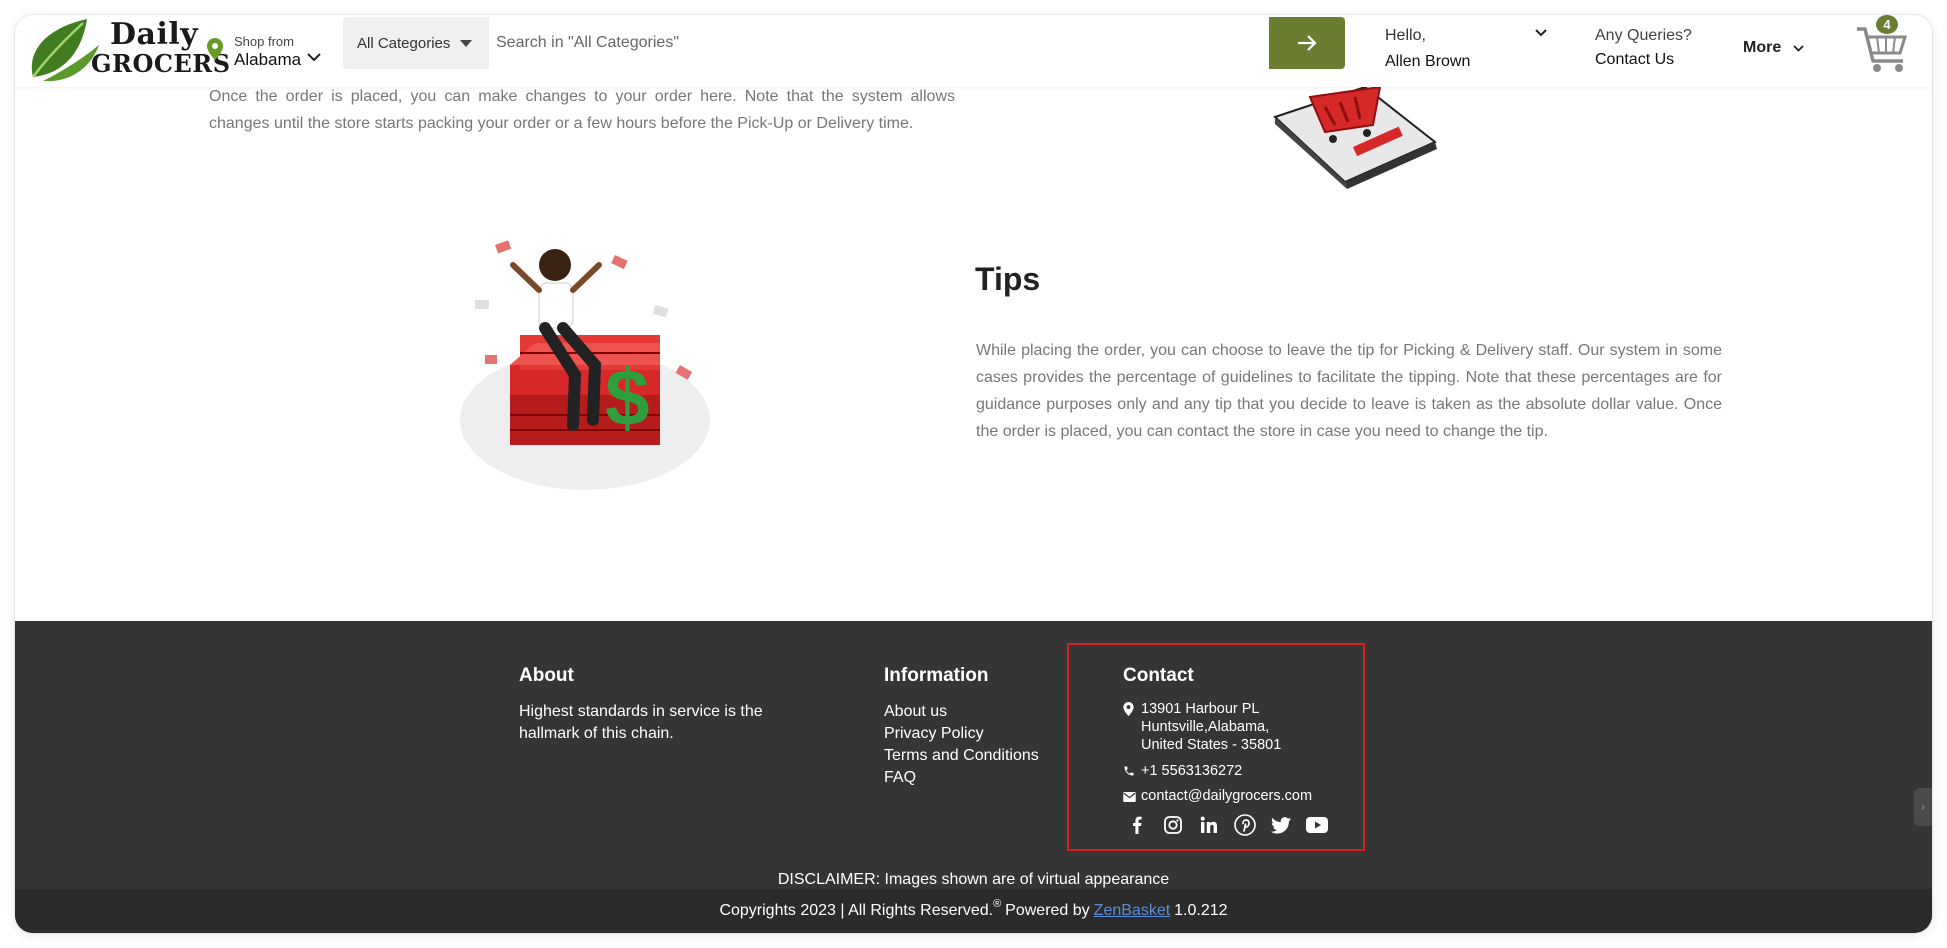 The width and height of the screenshot is (1947, 948). I want to click on registered-mark: ®, so click(997, 904).